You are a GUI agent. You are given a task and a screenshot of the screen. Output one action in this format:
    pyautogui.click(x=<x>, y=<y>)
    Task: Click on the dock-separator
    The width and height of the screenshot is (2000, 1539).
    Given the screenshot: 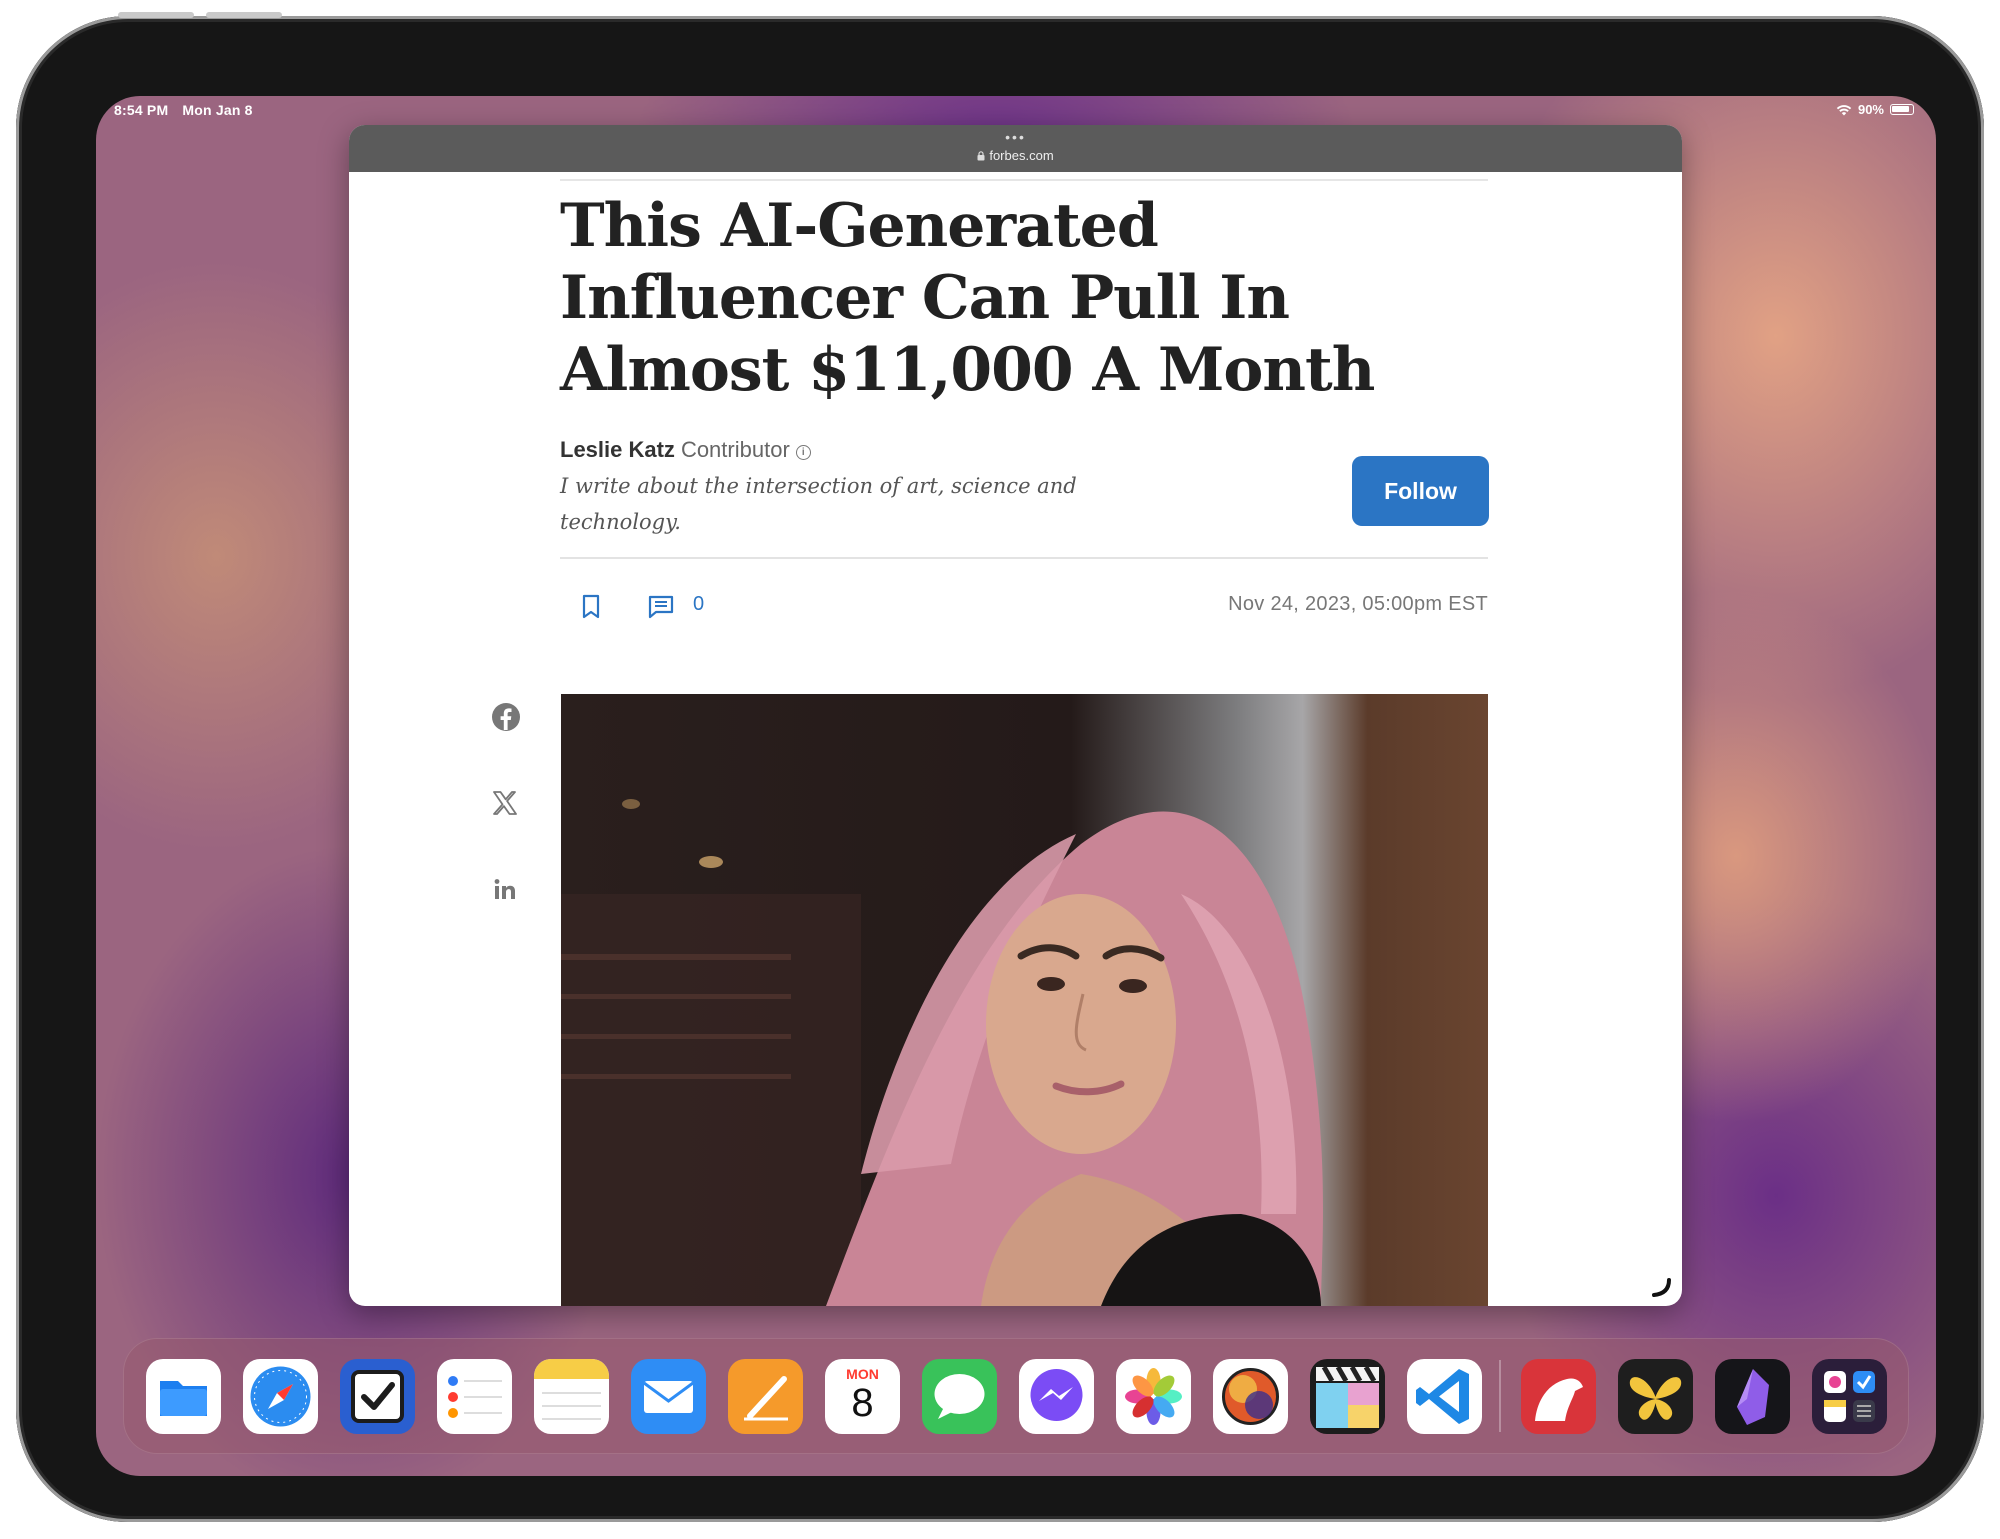 What is the action you would take?
    pyautogui.click(x=1500, y=1396)
    